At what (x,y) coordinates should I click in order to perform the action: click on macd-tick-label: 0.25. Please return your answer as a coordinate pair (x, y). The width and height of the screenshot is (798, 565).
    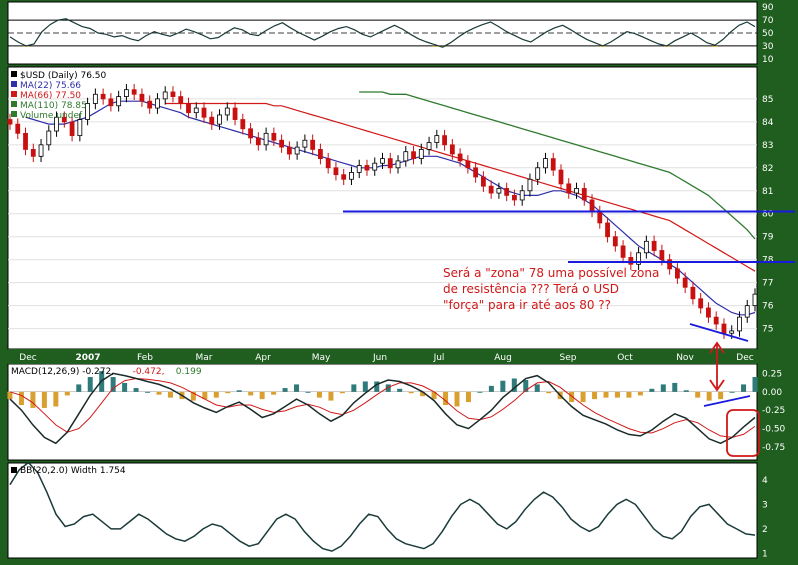
    Looking at the image, I should click on (772, 374).